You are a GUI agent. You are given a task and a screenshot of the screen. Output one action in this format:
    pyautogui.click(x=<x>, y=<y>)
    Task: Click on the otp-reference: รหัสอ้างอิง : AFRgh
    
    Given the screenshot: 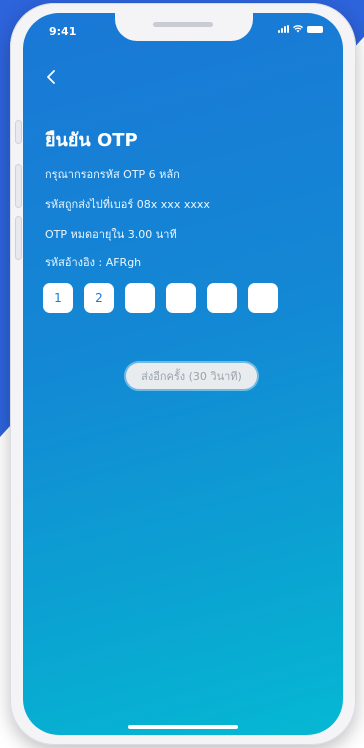 What is the action you would take?
    pyautogui.click(x=93, y=262)
    